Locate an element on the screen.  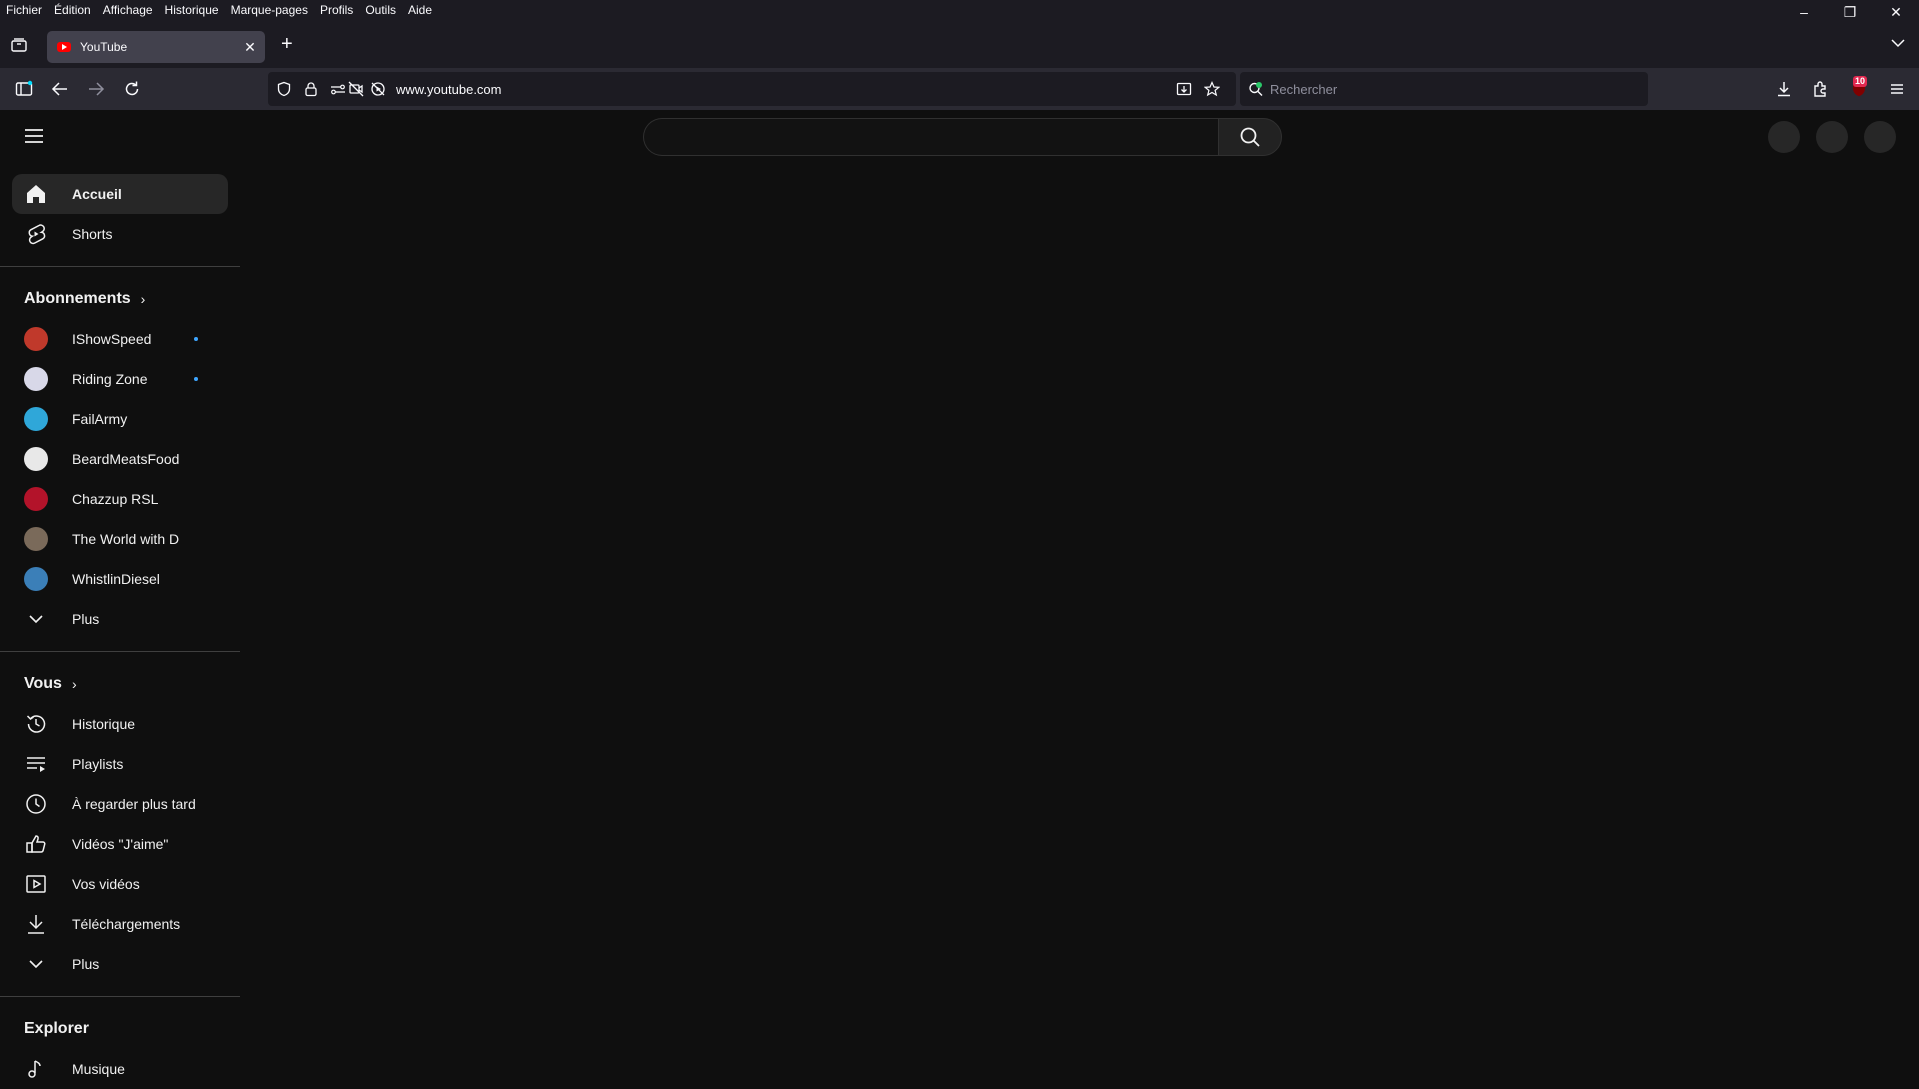
sidebar-item-failarmy: FailArmy is located at coordinates (120, 419).